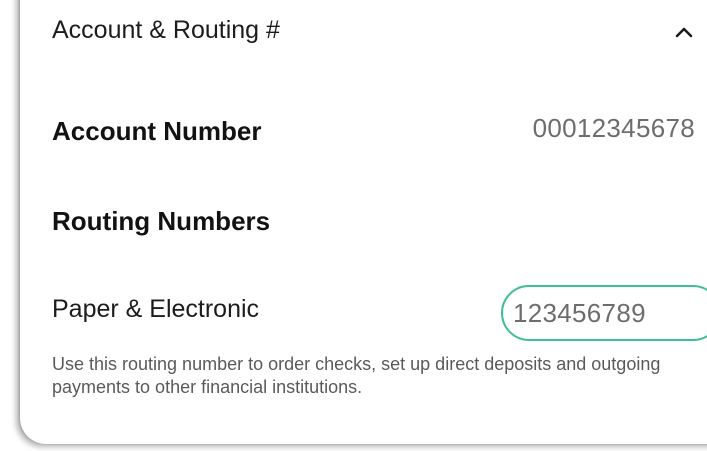  What do you see at coordinates (161, 221) in the screenshot?
I see `routing-numbers-heading: Routing Numbers` at bounding box center [161, 221].